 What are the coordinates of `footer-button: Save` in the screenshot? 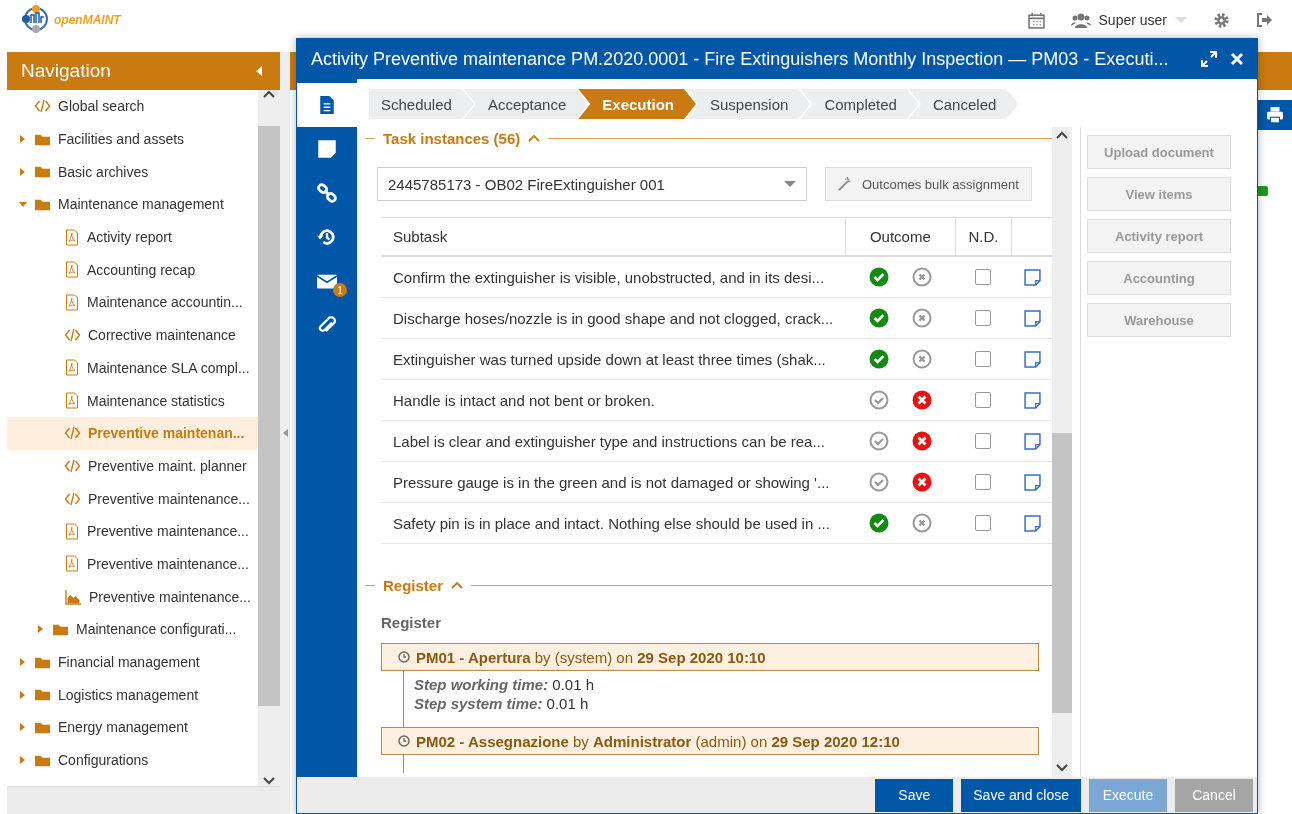 It's located at (914, 795).